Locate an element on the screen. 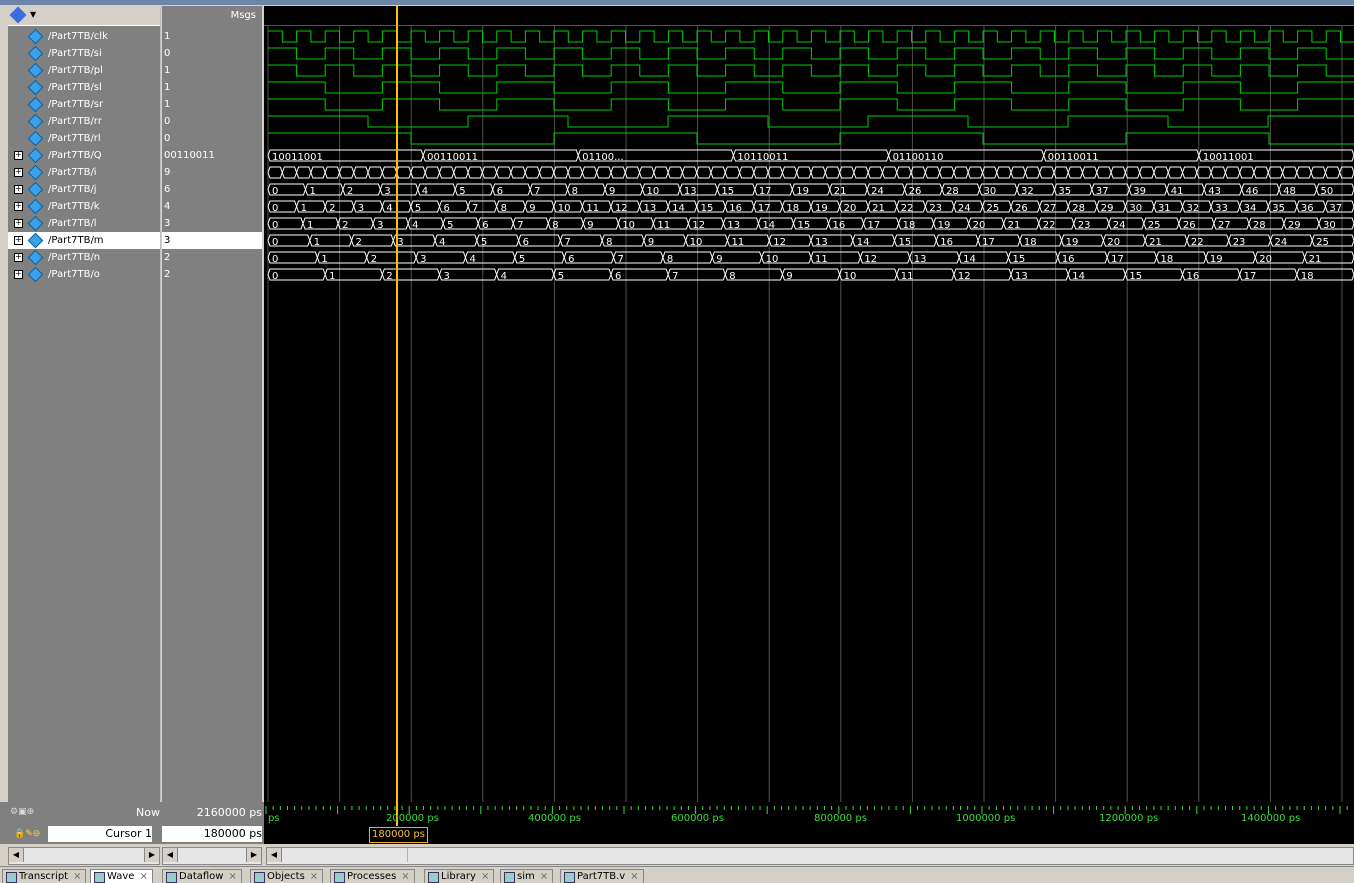  bus-value-label: 35 is located at coordinates (1064, 191).